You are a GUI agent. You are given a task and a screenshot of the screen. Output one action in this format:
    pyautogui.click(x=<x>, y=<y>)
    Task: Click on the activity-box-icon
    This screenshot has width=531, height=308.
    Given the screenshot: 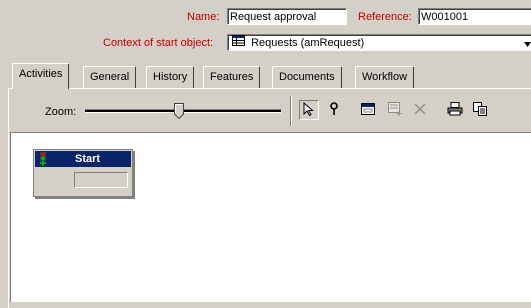 What is the action you would take?
    pyautogui.click(x=368, y=110)
    